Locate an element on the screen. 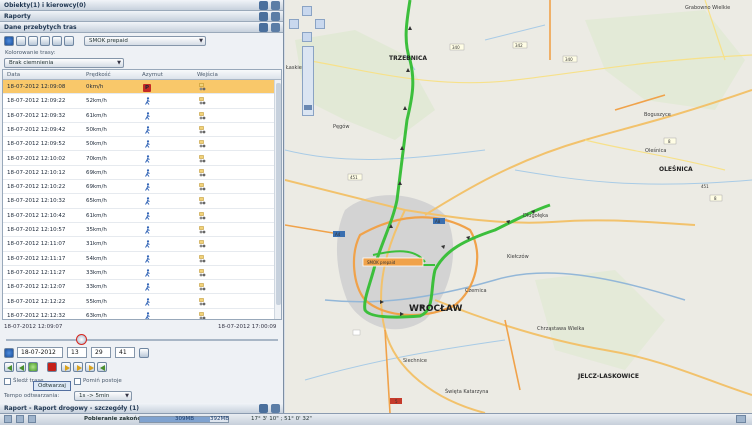 This screenshot has height=425, width=752. timeline-start: 18-07-2012 12:09:07 is located at coordinates (33, 327).